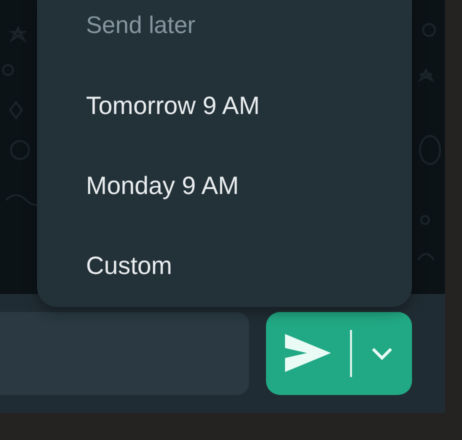 This screenshot has height=440, width=462. Describe the element at coordinates (382, 353) in the screenshot. I see `caret-icon` at that location.